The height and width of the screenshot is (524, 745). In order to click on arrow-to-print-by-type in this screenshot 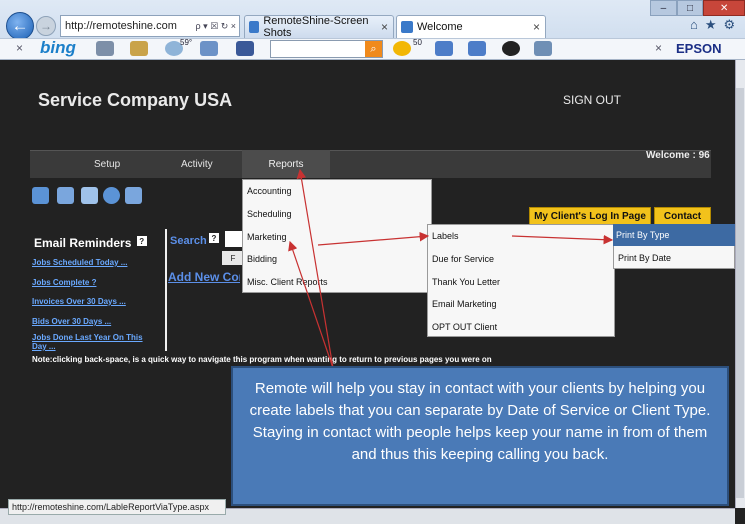, I will do `click(562, 239)`.